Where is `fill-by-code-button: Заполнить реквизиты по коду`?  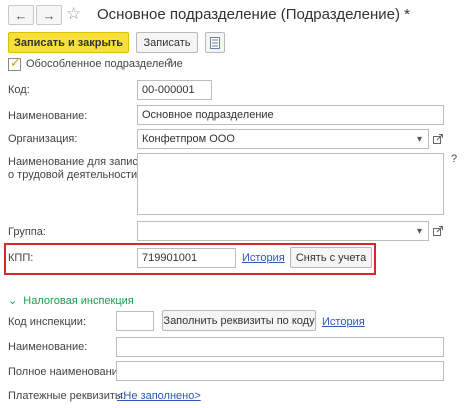 fill-by-code-button: Заполнить реквизиты по коду is located at coordinates (239, 320).